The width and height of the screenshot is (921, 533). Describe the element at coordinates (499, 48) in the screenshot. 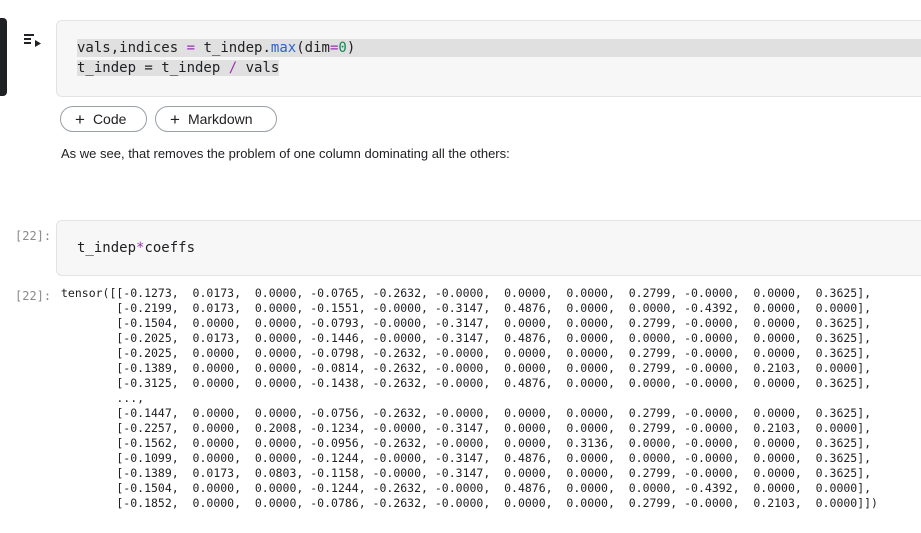

I see `code-line: vals,indices = t_indep.max(dim=0)` at that location.